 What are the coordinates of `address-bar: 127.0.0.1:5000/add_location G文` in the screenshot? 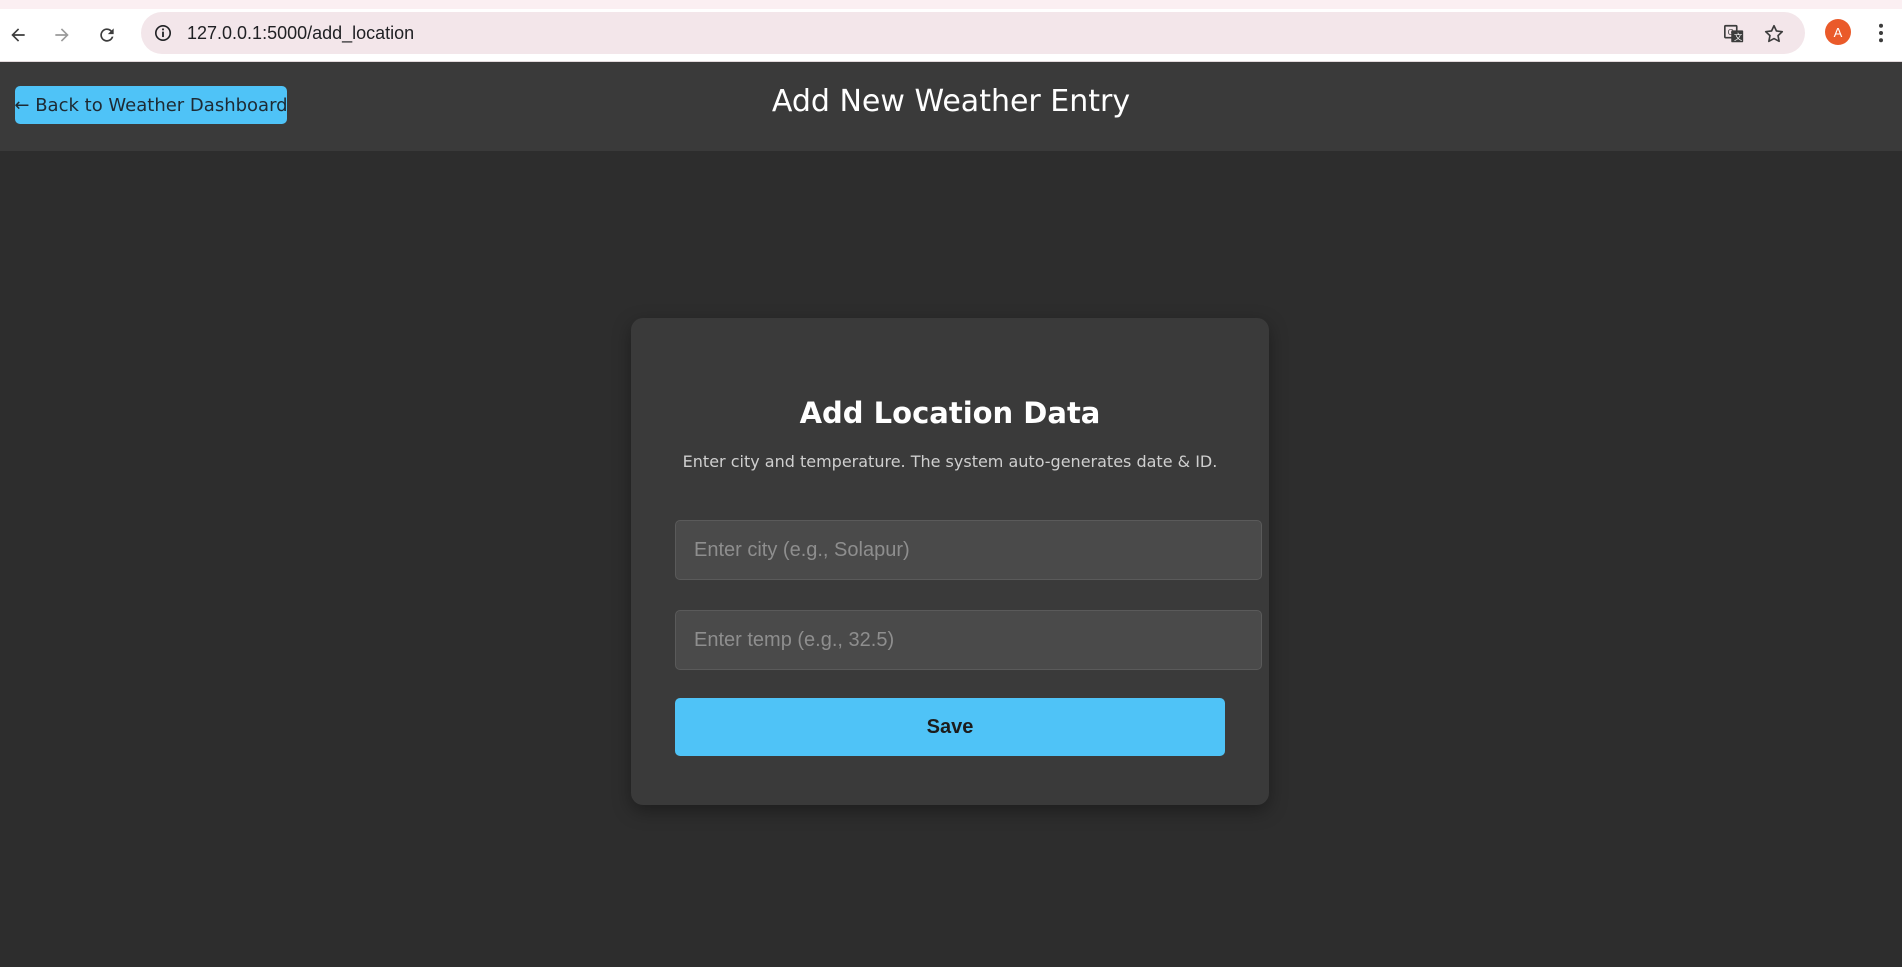 It's located at (973, 33).